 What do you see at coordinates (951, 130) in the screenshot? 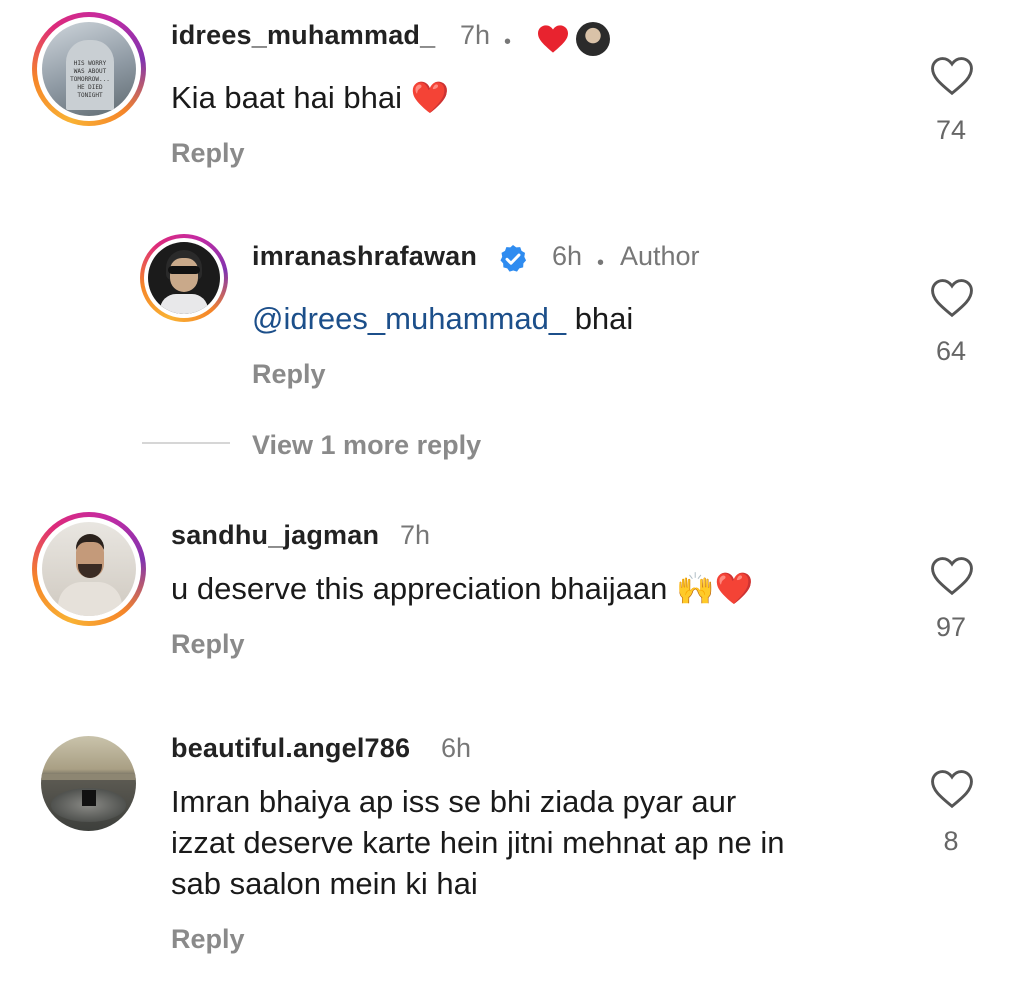
I see `like-count: 74` at bounding box center [951, 130].